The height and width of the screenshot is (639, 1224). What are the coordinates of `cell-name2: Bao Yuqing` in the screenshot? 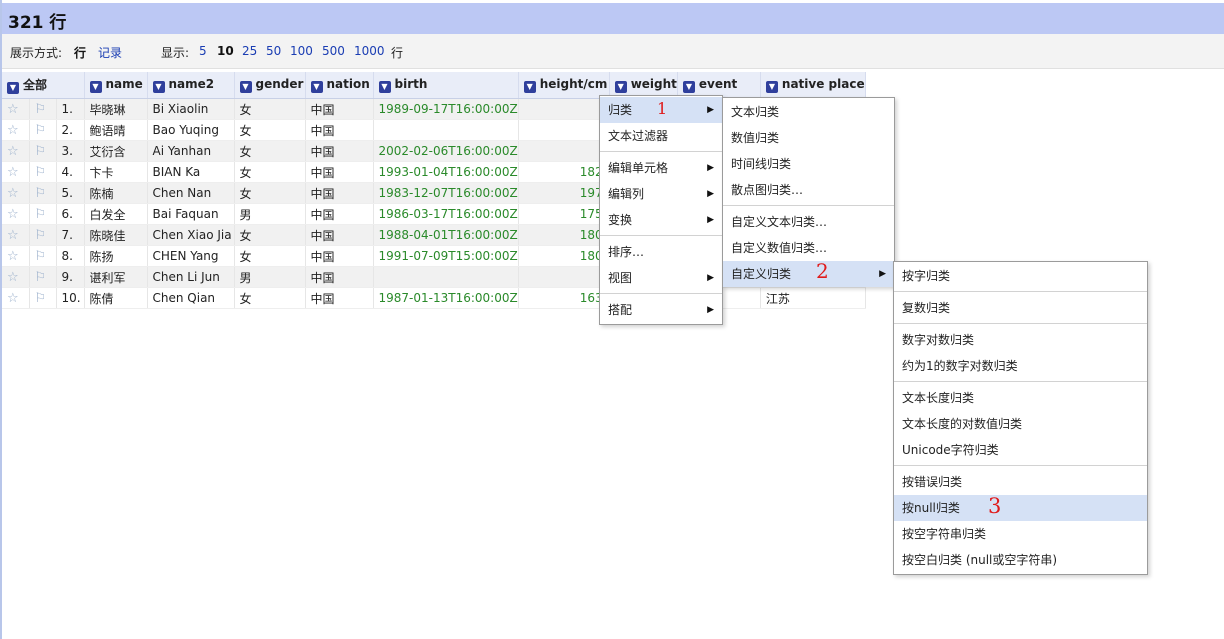 It's located at (191, 130).